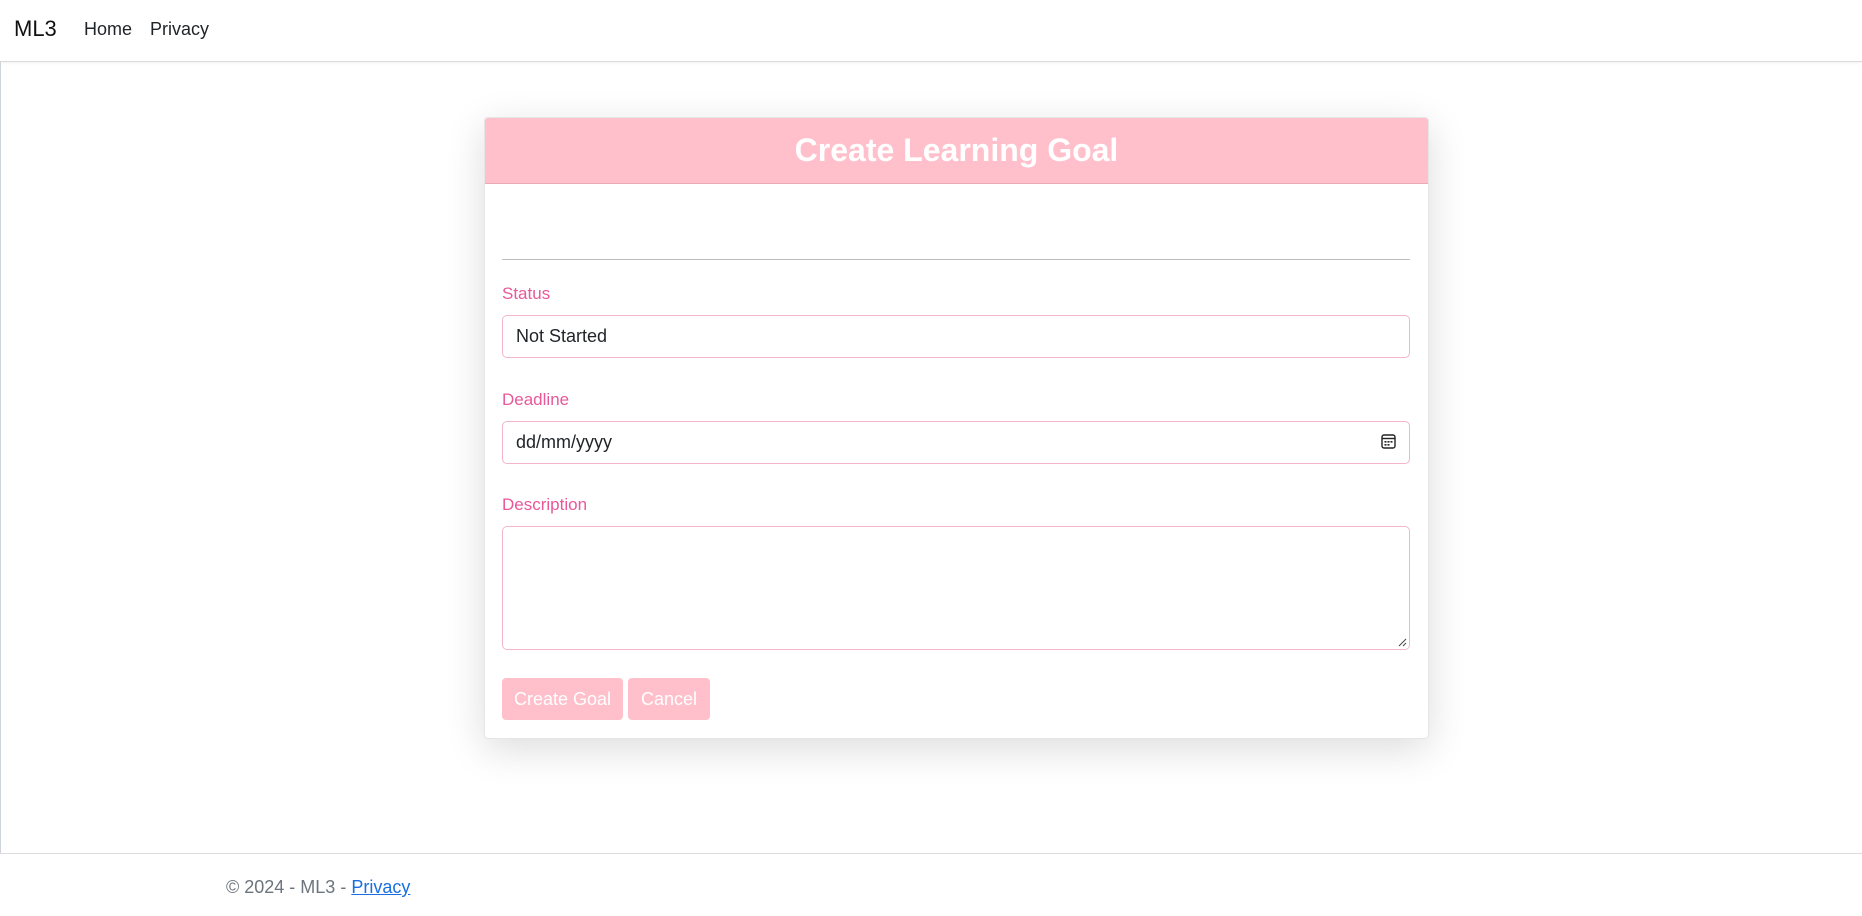  I want to click on footer-copyright-text: © 2024 - ML3 -, so click(289, 887).